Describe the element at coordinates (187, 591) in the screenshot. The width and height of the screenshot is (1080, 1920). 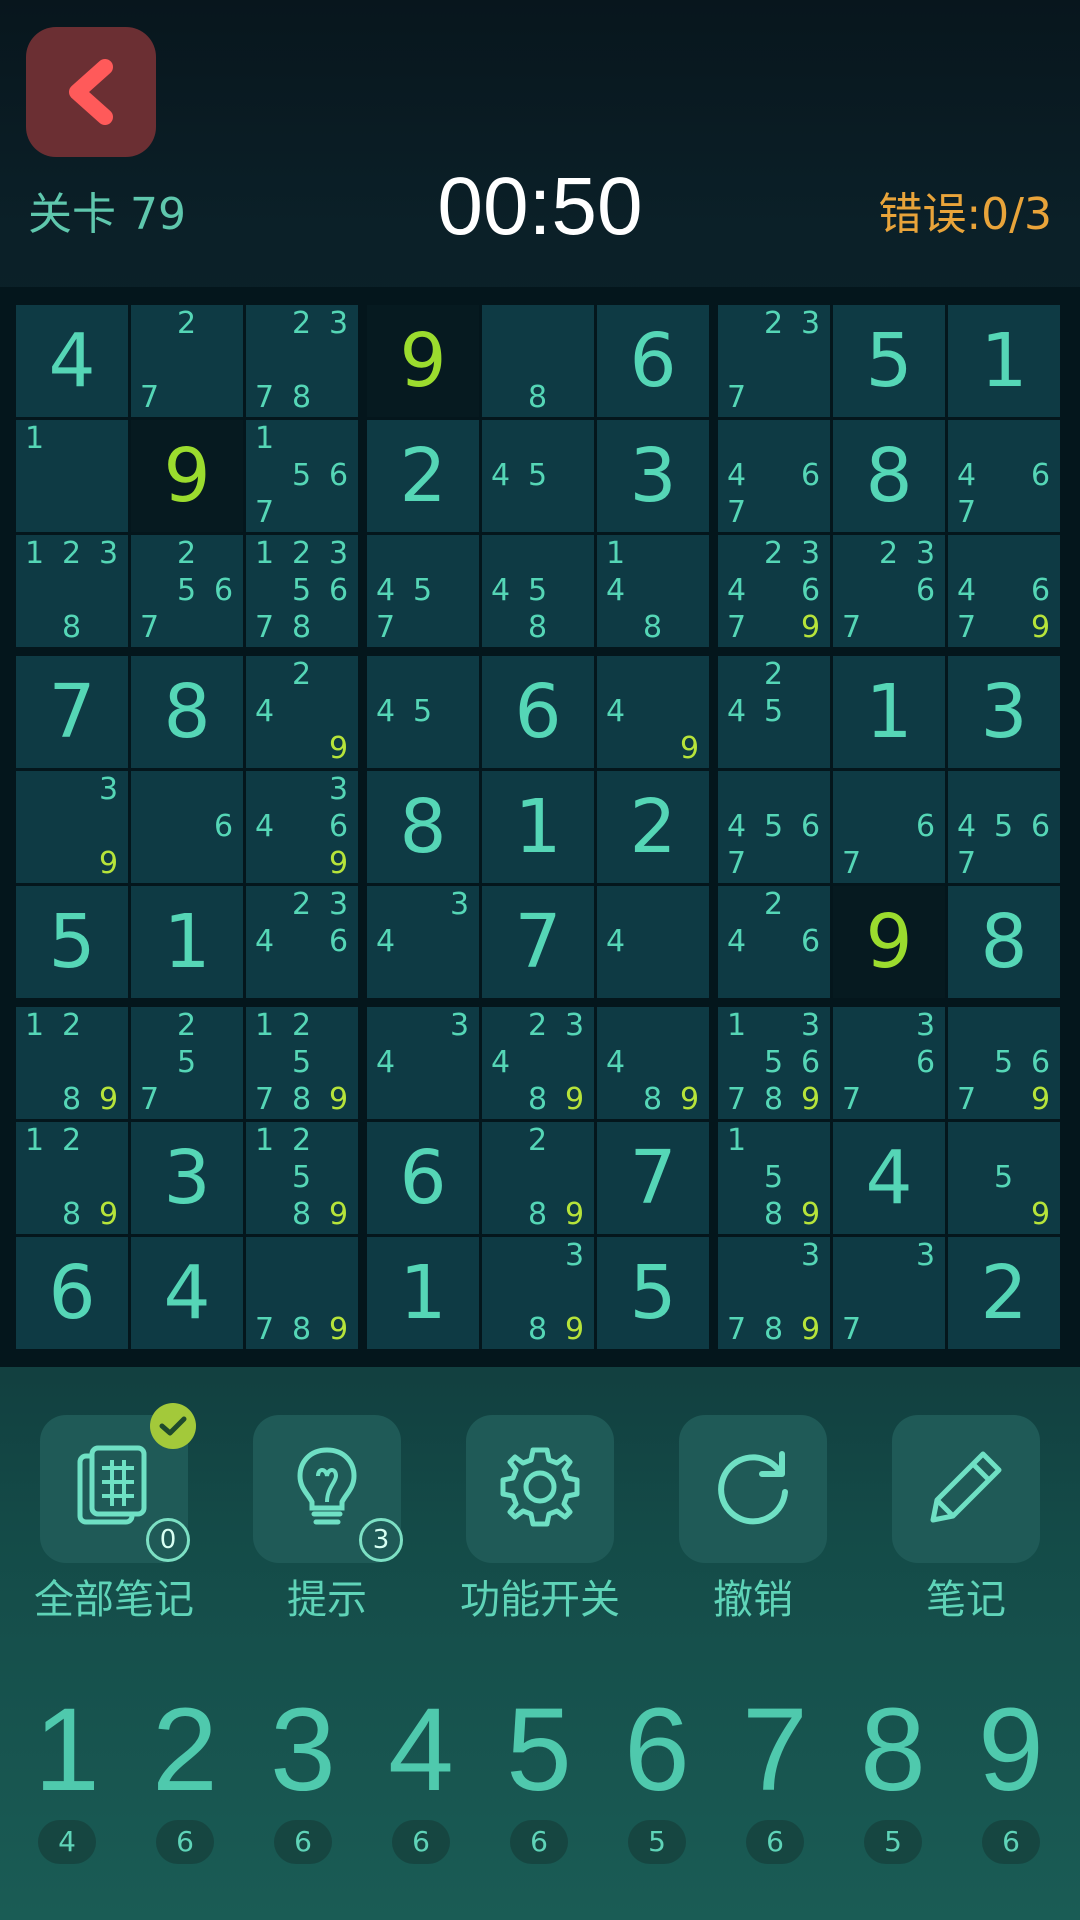
I see `cell-r3c2: 256 7` at that location.